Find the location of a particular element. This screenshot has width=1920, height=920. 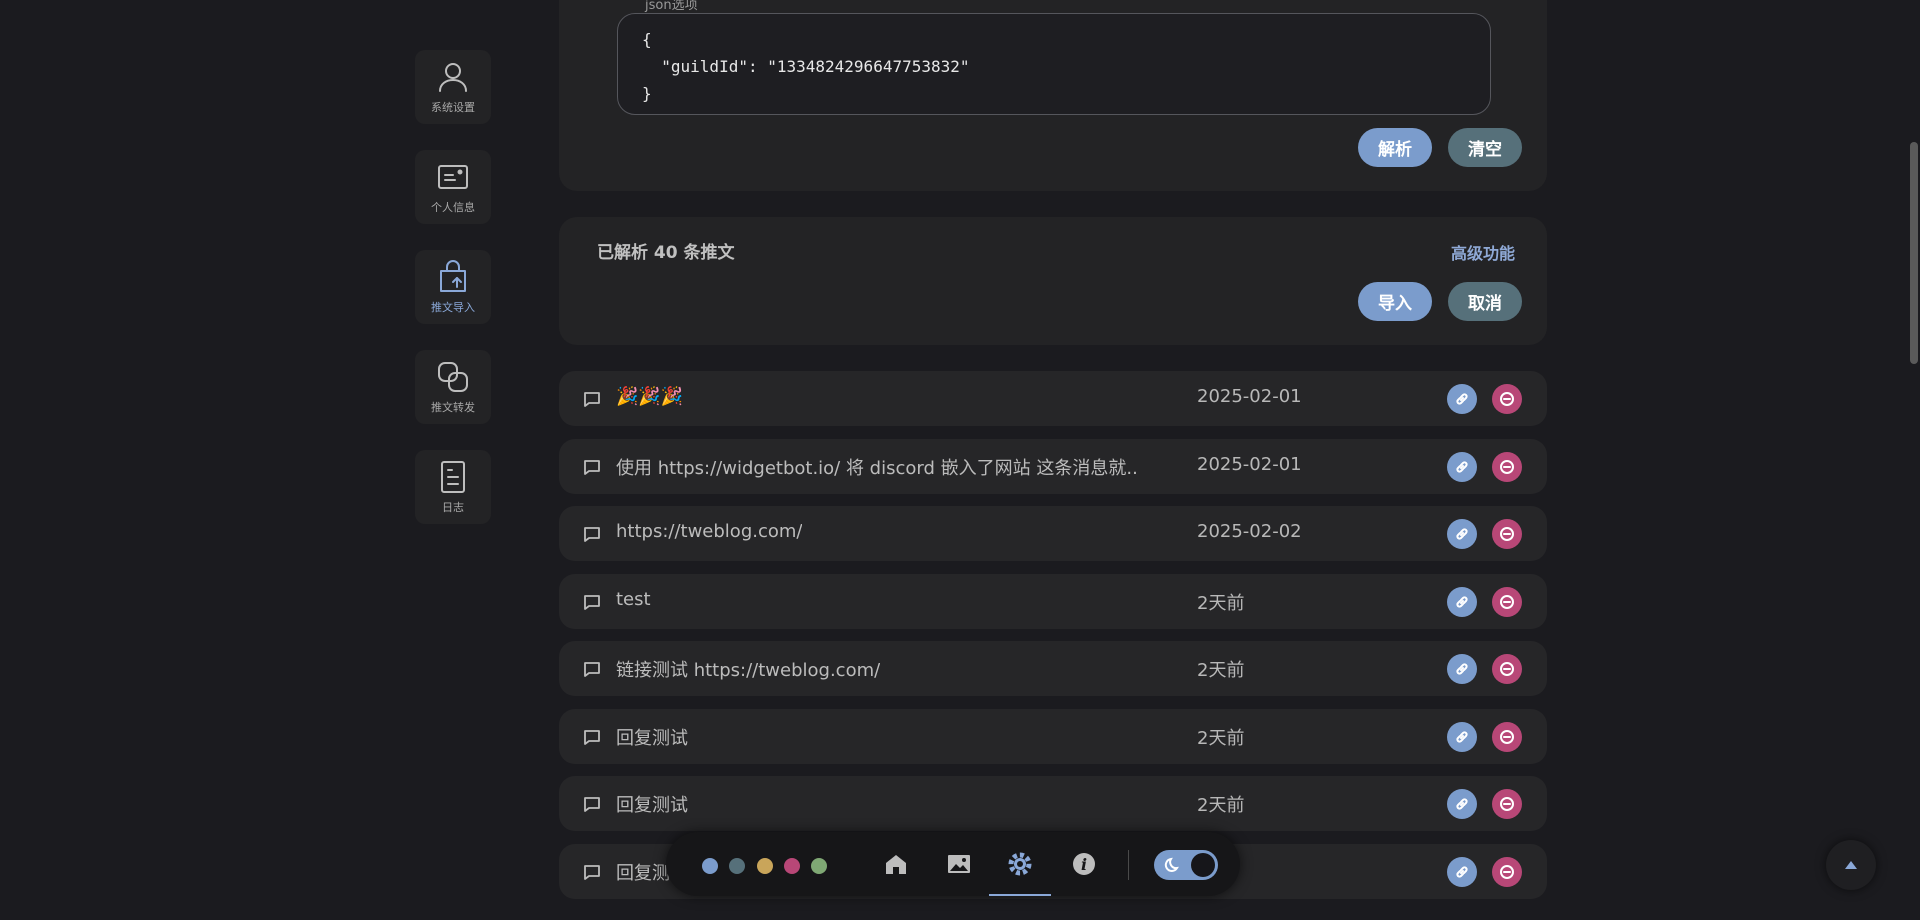

tweet-text: test is located at coordinates (633, 599).